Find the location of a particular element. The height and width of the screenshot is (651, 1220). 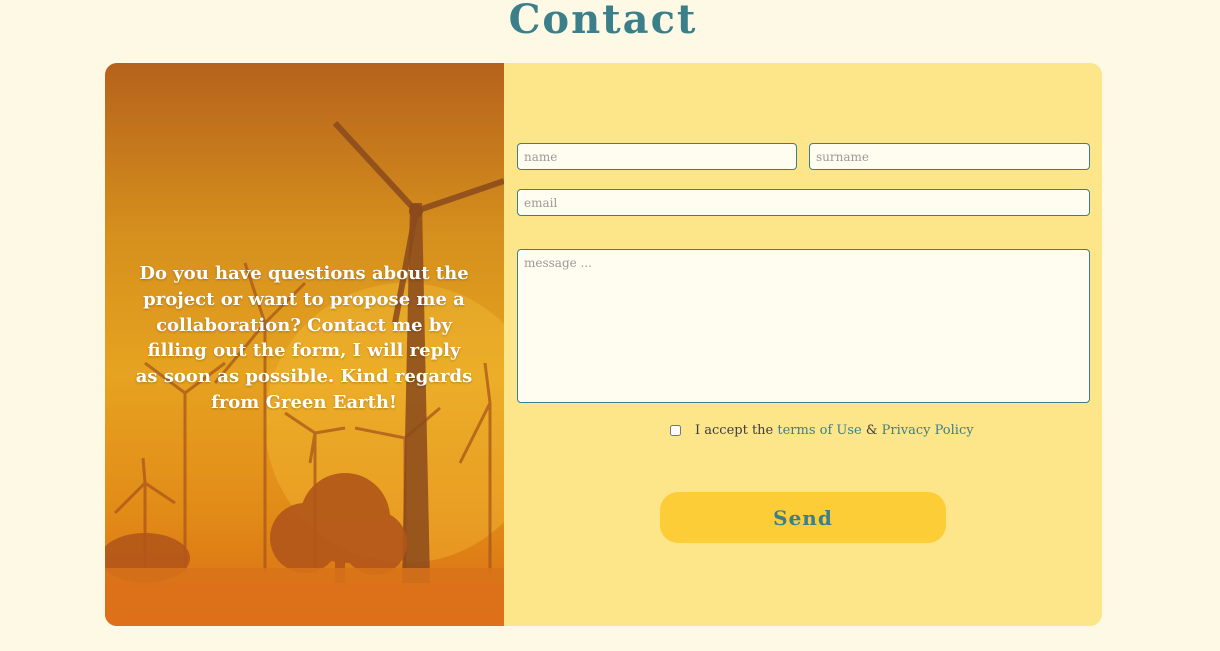

privacy-policy-link: Privacy Policy is located at coordinates (928, 430).